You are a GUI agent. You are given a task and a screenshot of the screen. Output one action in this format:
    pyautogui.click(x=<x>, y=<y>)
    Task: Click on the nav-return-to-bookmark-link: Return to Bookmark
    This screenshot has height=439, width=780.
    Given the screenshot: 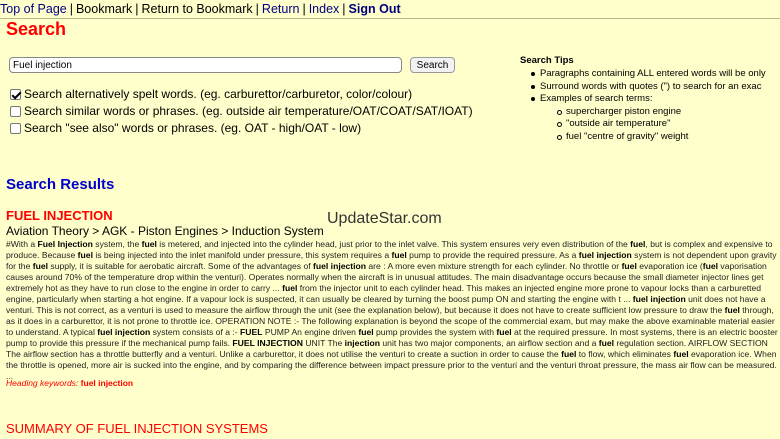 What is the action you would take?
    pyautogui.click(x=197, y=9)
    